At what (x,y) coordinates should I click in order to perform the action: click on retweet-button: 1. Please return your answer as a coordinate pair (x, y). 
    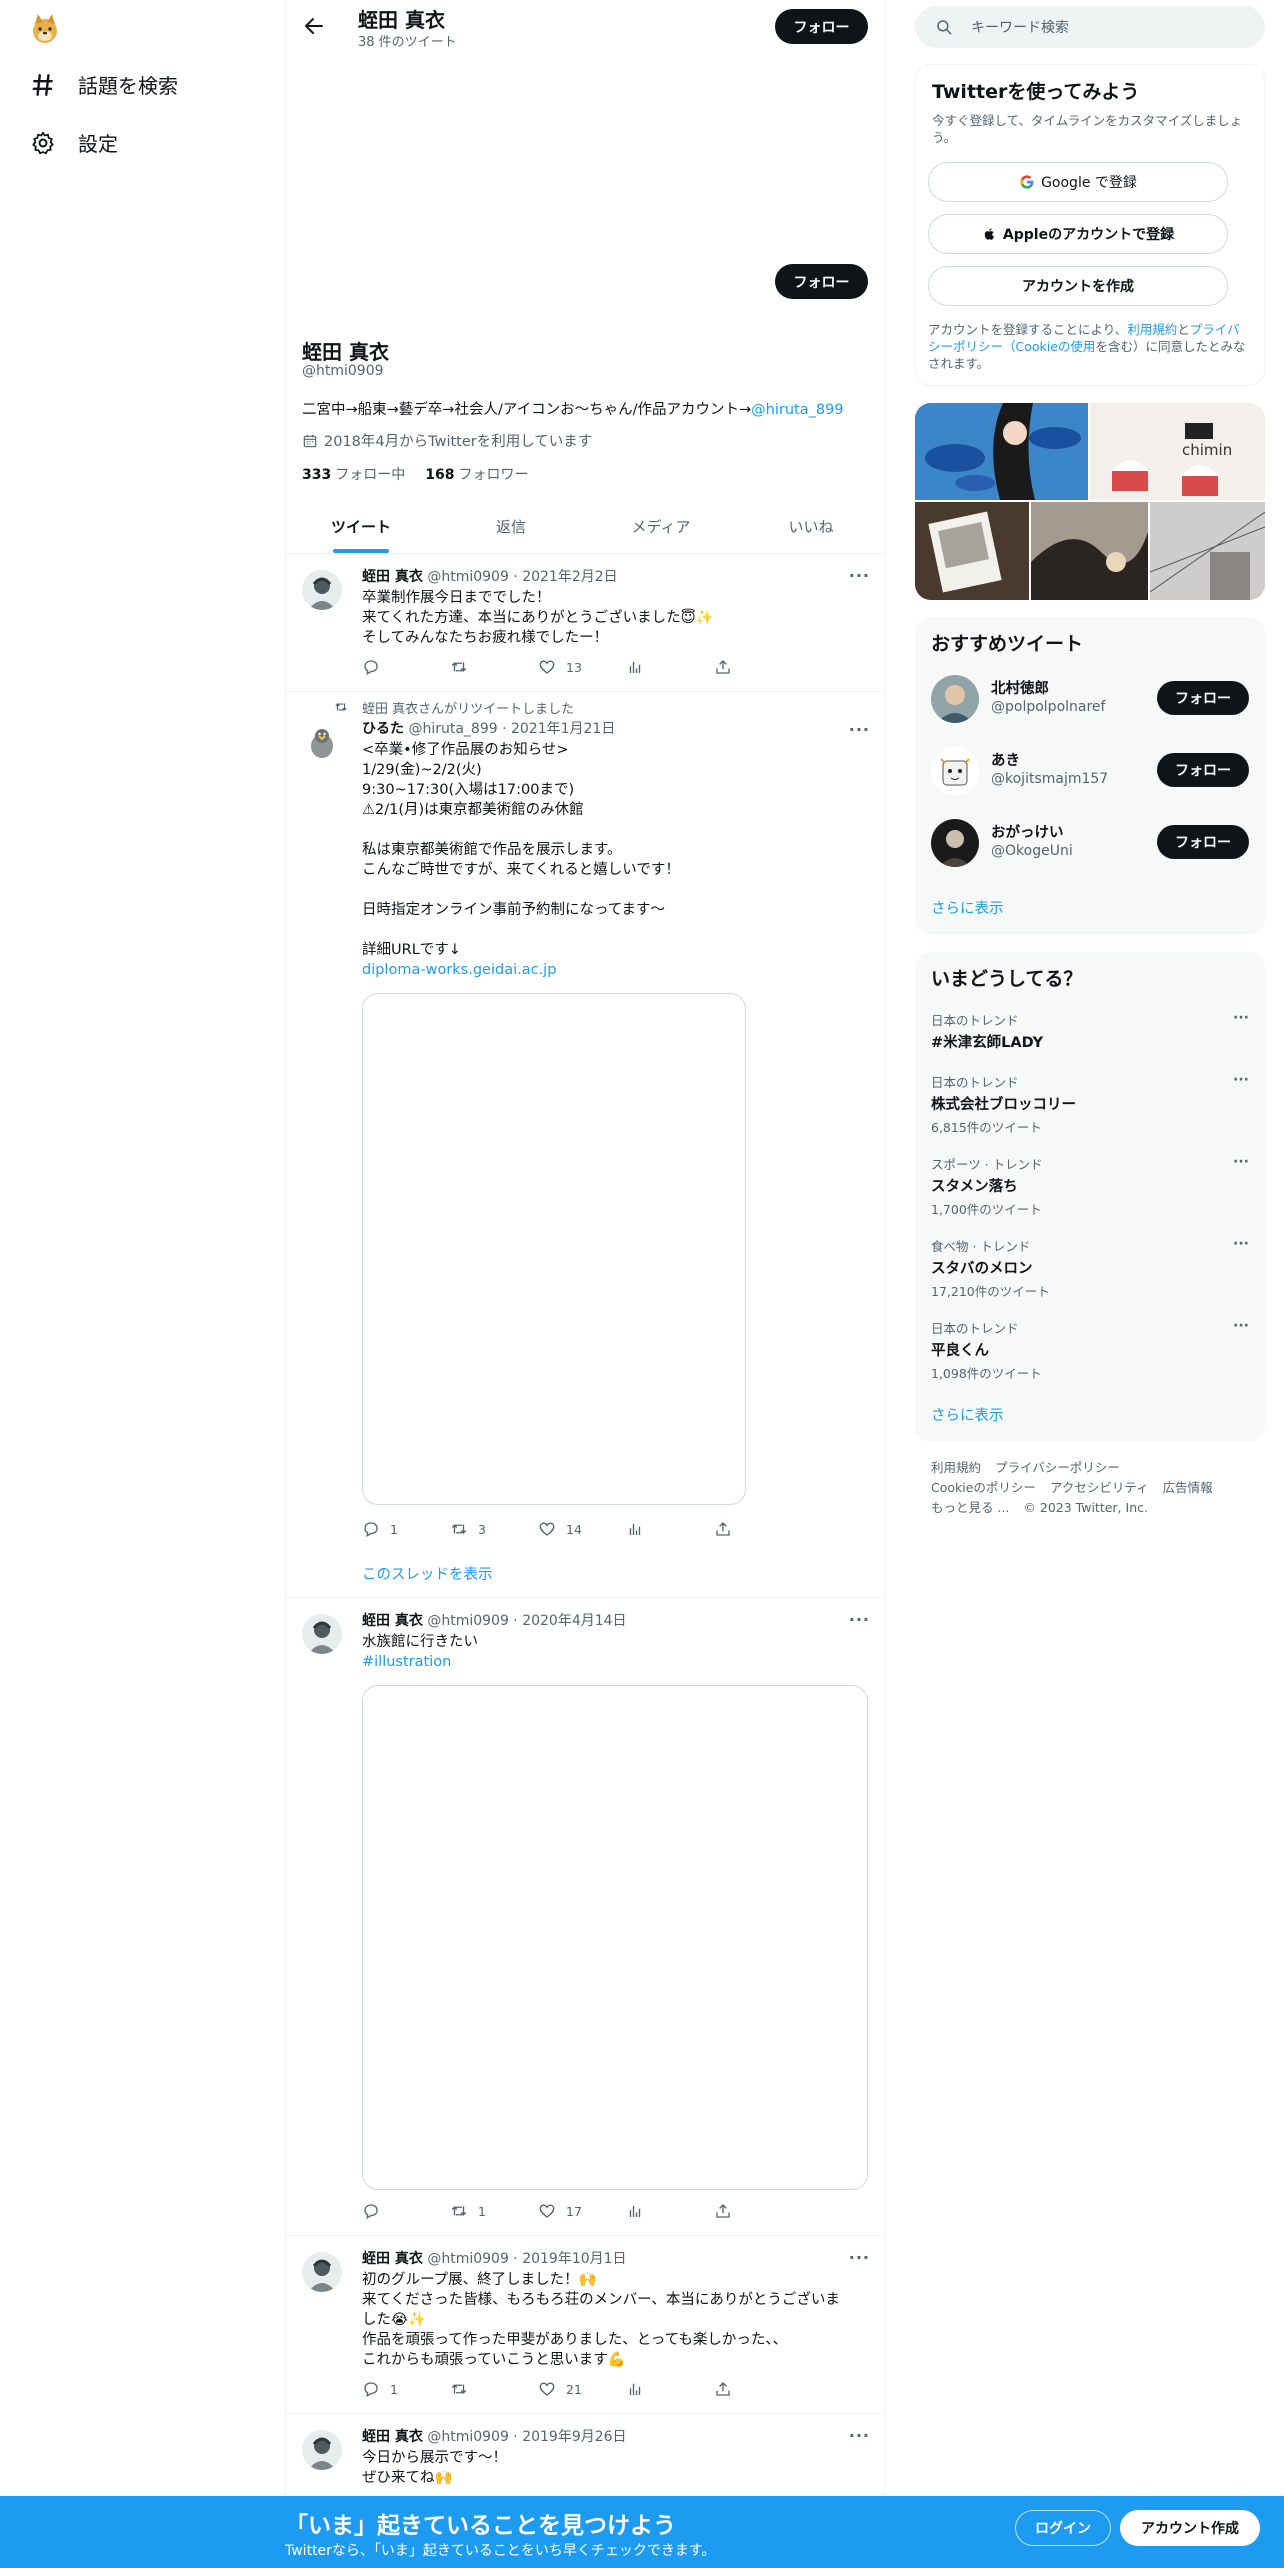
    Looking at the image, I should click on (494, 2211).